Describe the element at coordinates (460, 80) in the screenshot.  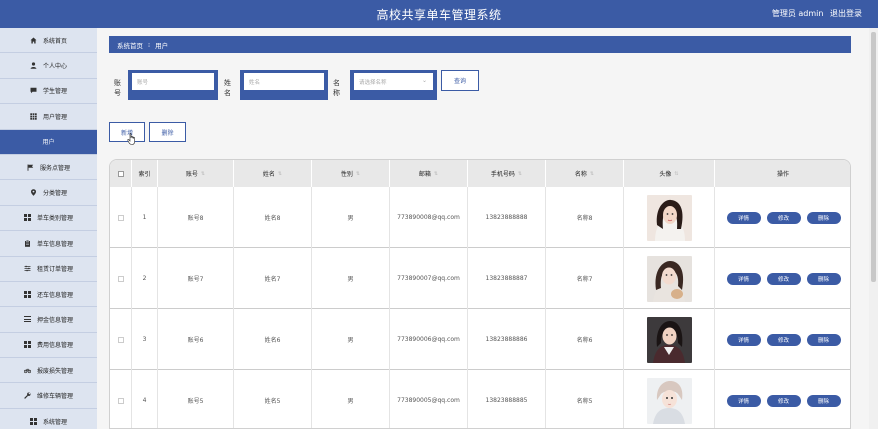
I see `query-button: 查询` at that location.